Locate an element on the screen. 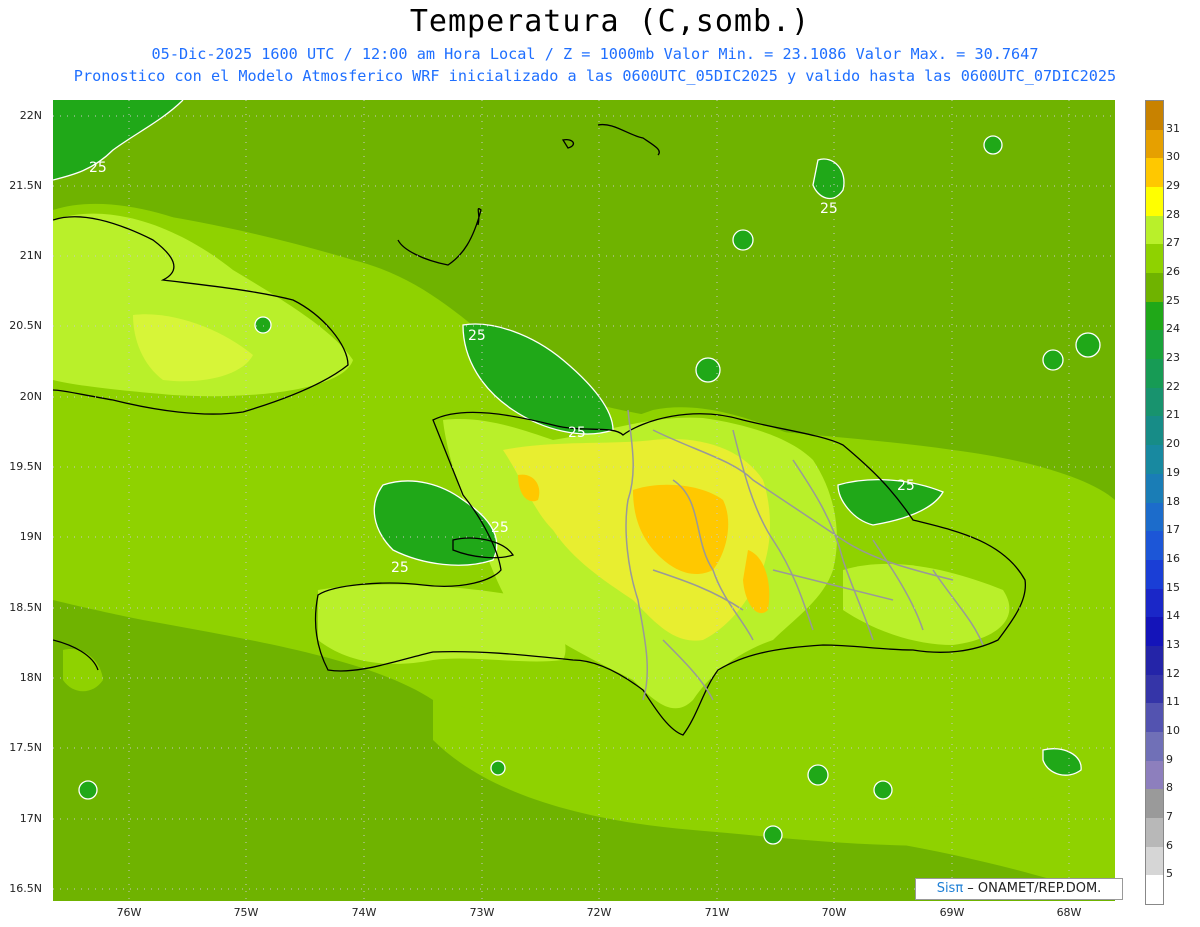 The image size is (1200, 927). colorbar-label: 31 is located at coordinates (1173, 128).